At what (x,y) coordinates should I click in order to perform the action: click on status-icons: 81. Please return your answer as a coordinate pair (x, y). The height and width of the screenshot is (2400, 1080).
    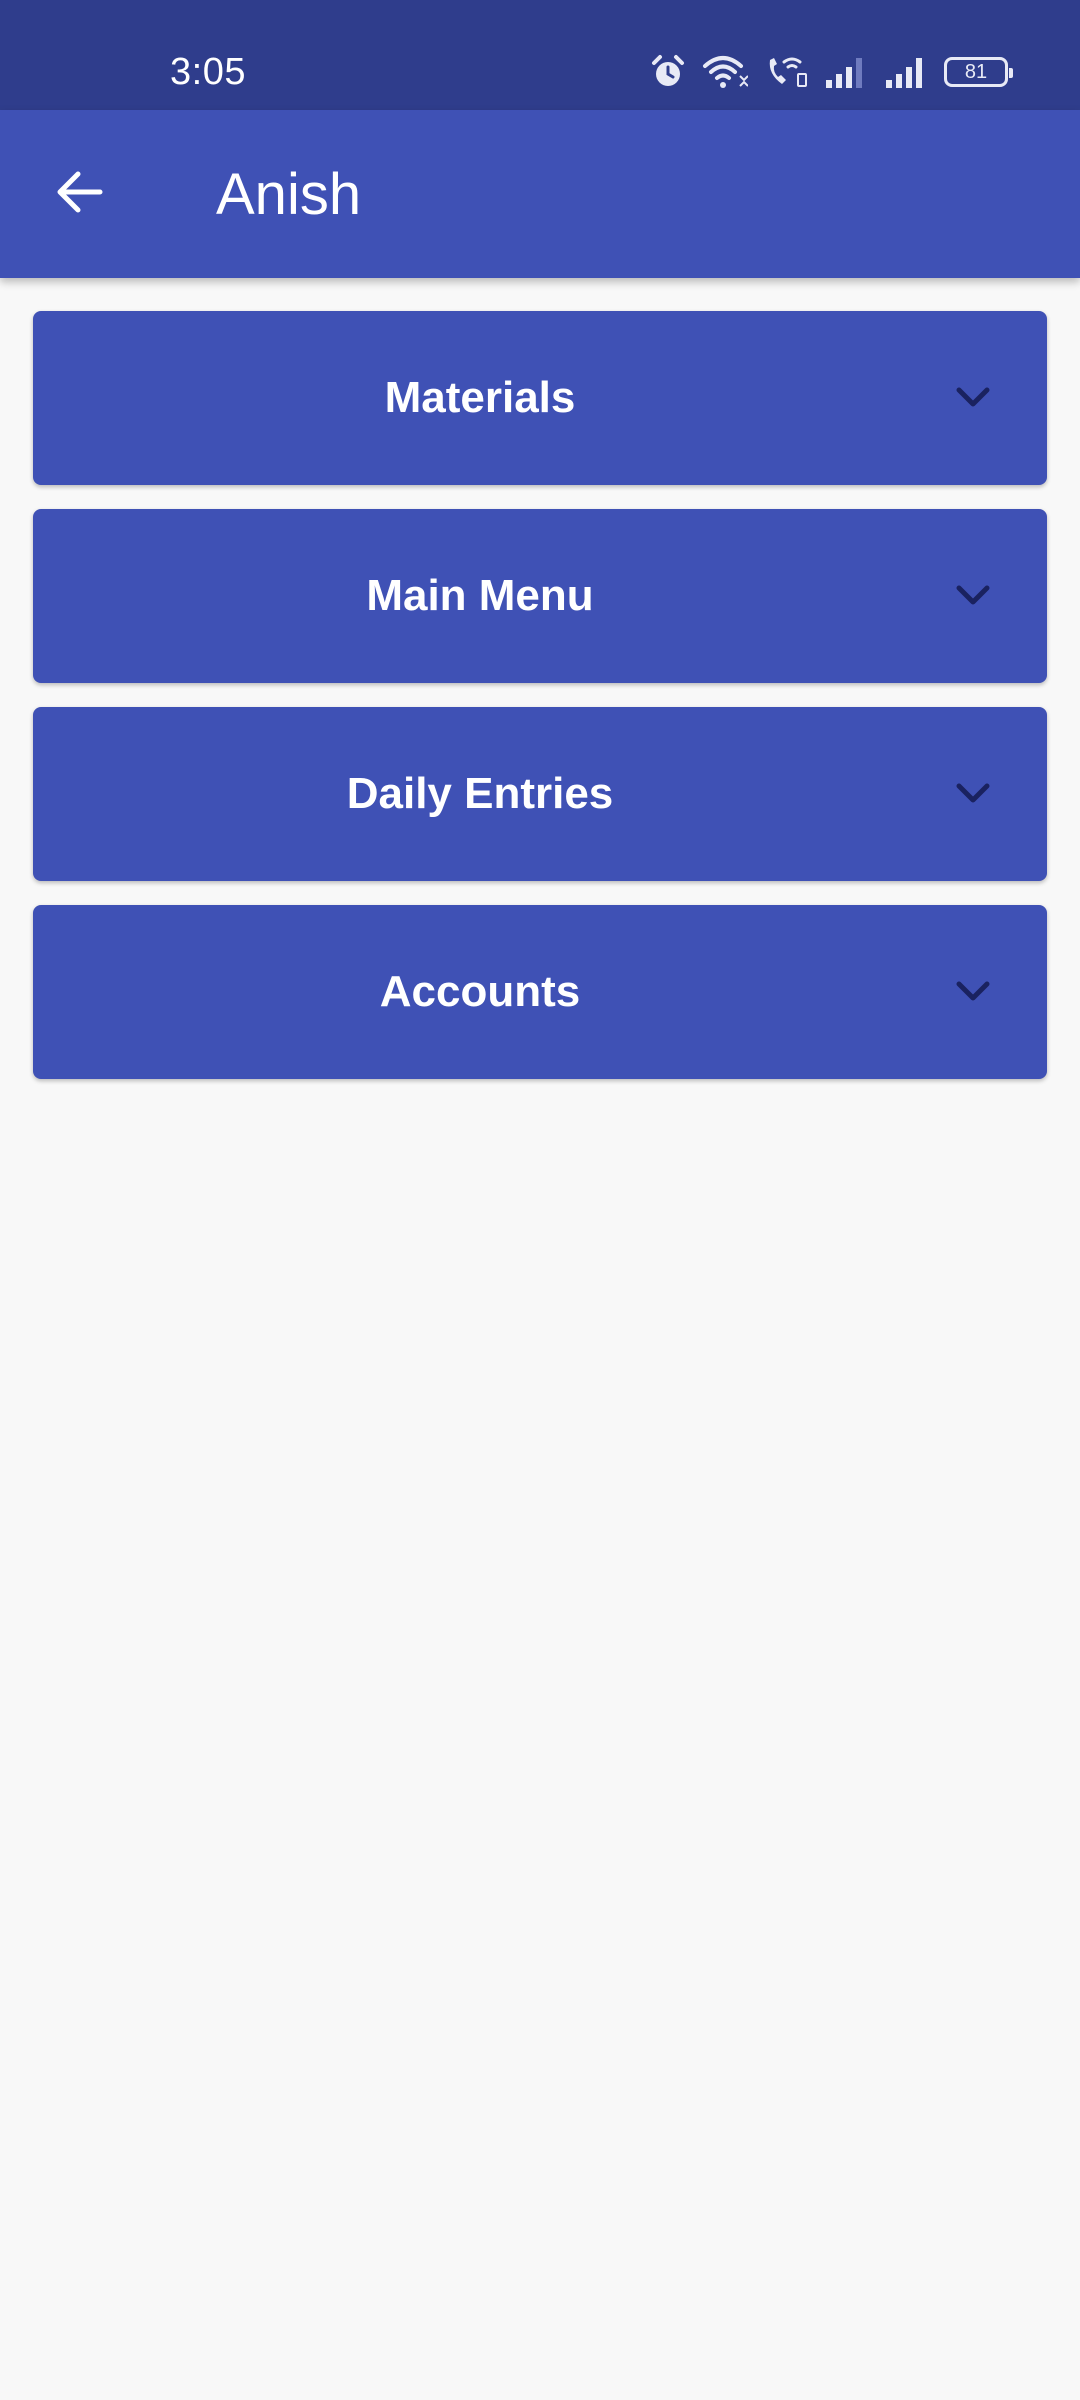
    Looking at the image, I should click on (831, 72).